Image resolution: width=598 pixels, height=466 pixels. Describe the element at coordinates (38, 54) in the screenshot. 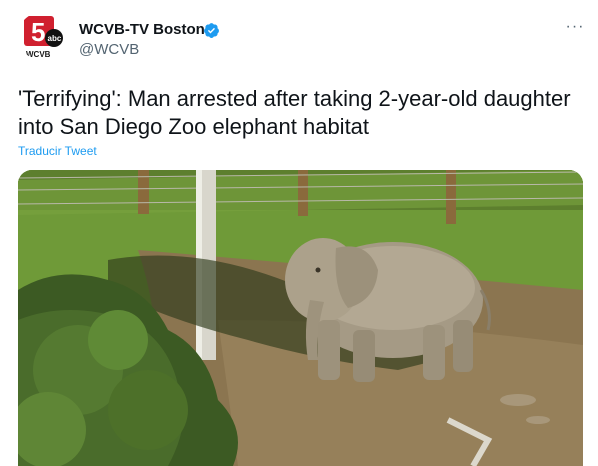

I see `avatar-call-letters: WCVB` at that location.